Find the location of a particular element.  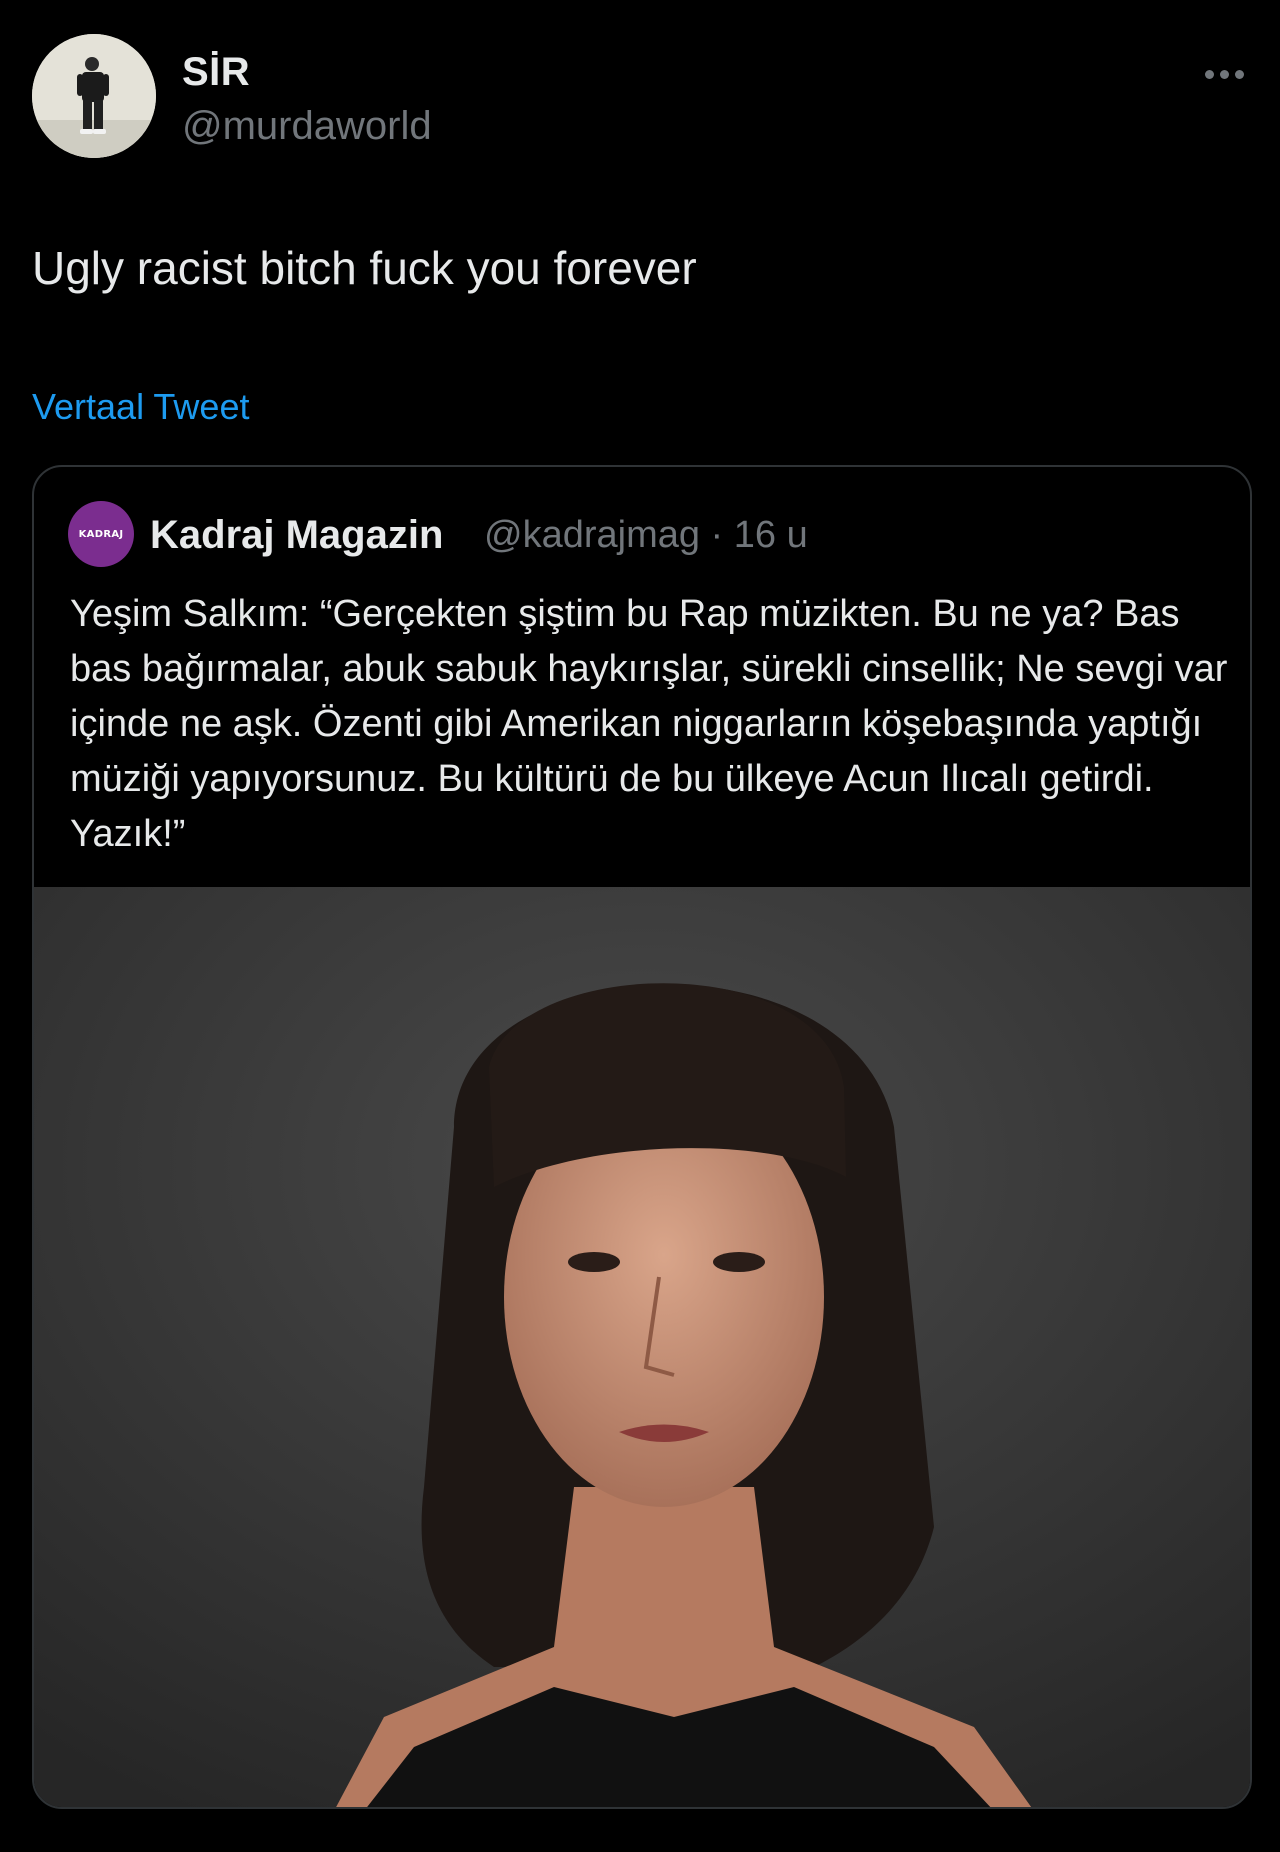

translate-tweet-link: Vertaal Tweet is located at coordinates (140, 407).